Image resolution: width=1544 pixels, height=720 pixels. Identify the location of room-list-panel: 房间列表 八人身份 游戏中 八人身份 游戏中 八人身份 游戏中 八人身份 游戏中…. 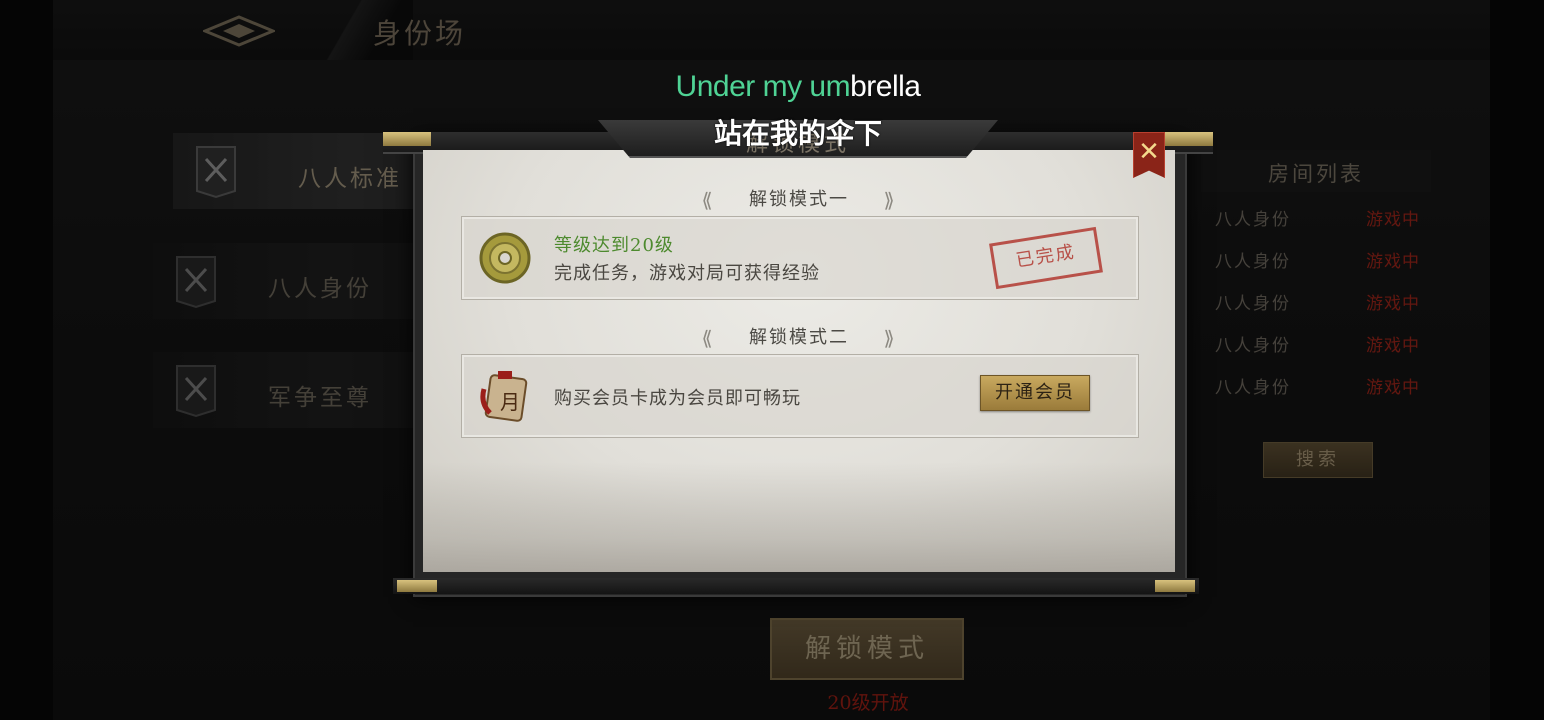
(1316, 275).